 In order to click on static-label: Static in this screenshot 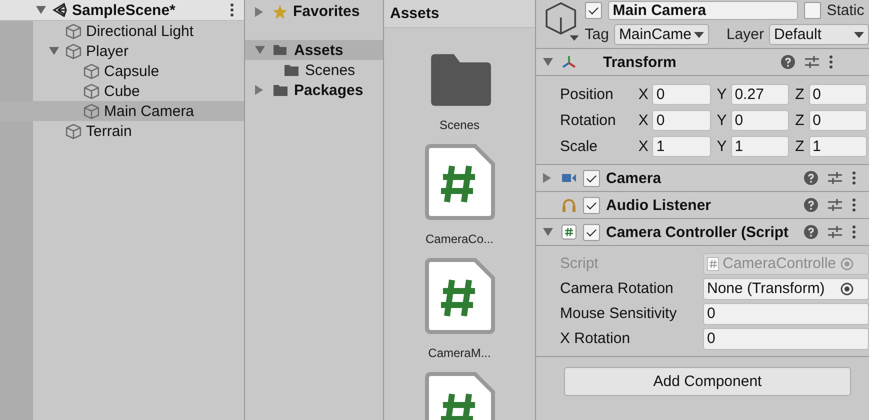, I will do `click(845, 10)`.